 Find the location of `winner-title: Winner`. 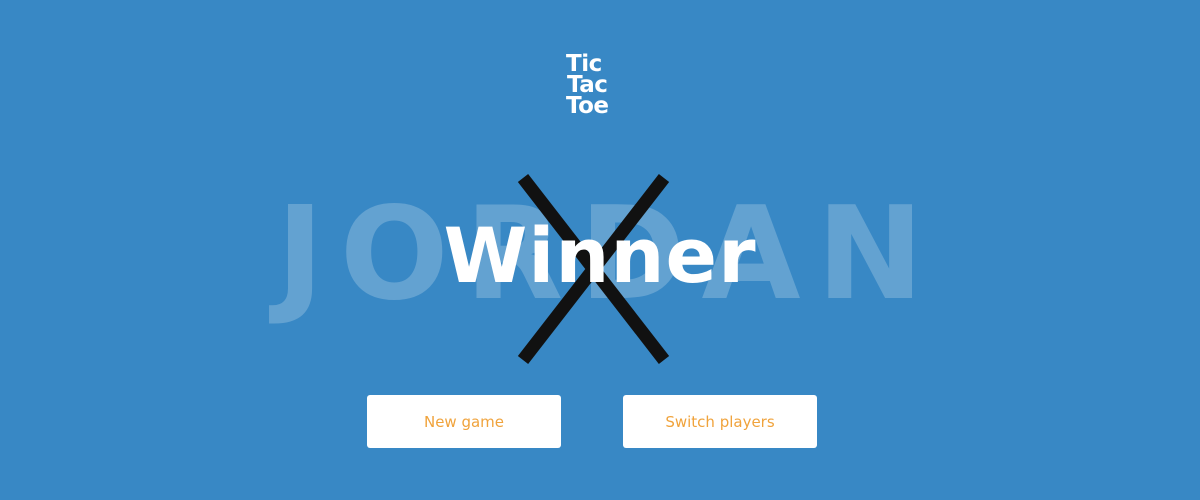

winner-title: Winner is located at coordinates (600, 255).